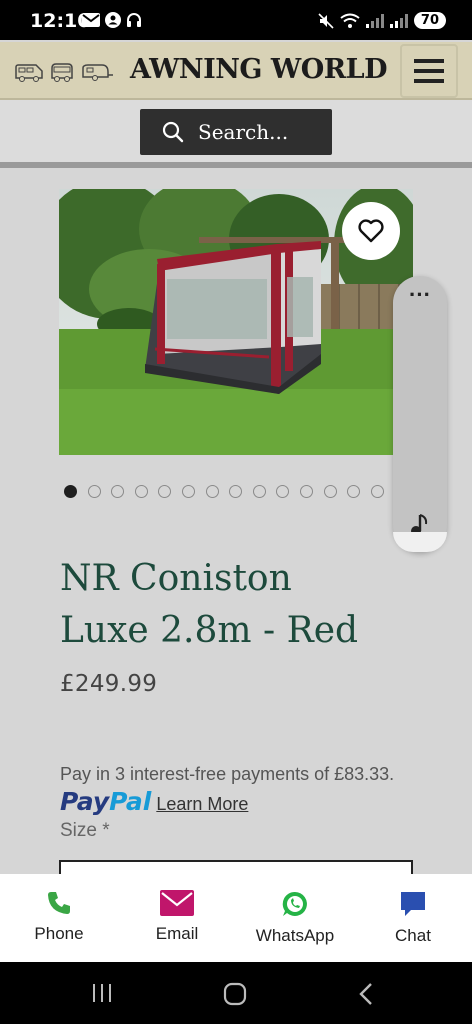  I want to click on email-icon, so click(177, 903).